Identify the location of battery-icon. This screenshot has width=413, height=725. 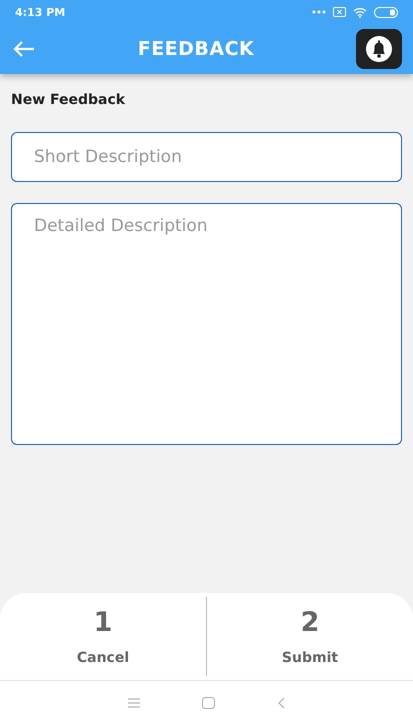
(386, 12).